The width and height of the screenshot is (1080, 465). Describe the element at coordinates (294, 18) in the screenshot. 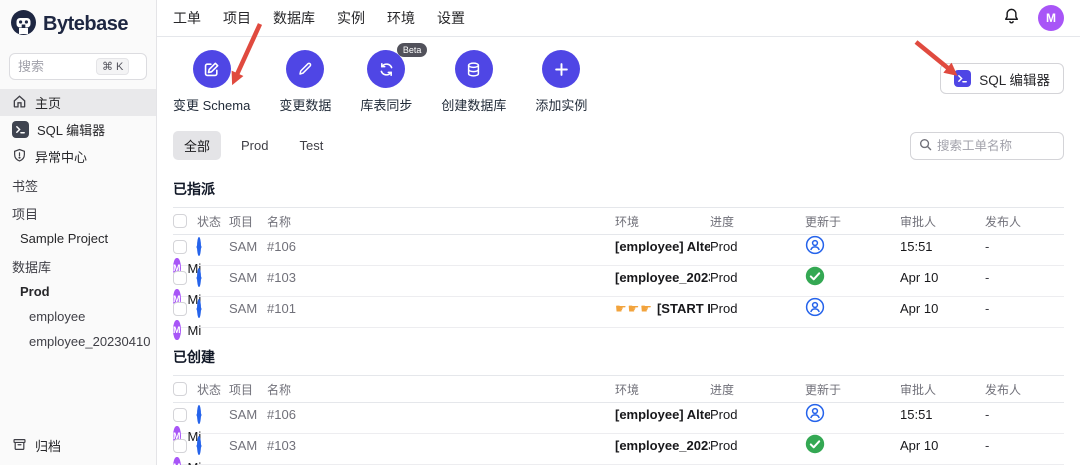

I see `nav-item-databases: 数据库` at that location.